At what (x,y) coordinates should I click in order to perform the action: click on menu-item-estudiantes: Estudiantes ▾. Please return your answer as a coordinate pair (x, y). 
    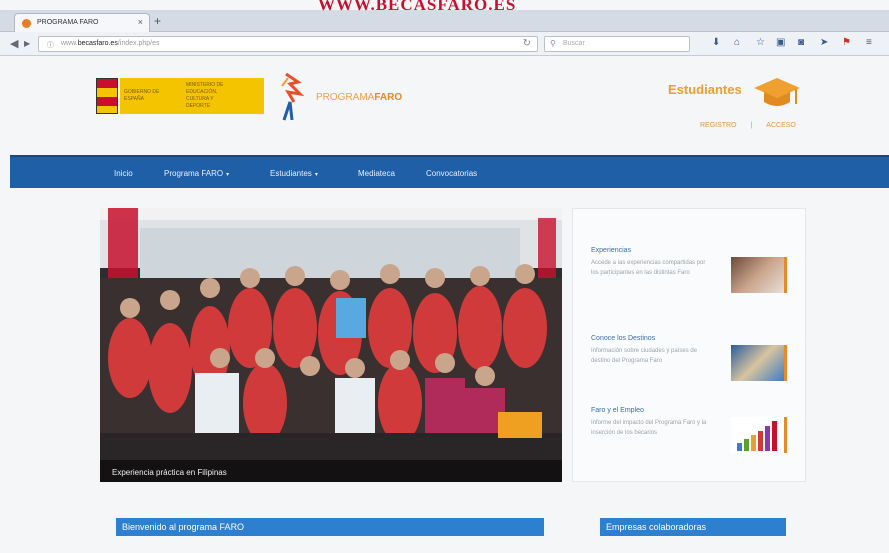
    Looking at the image, I should click on (294, 173).